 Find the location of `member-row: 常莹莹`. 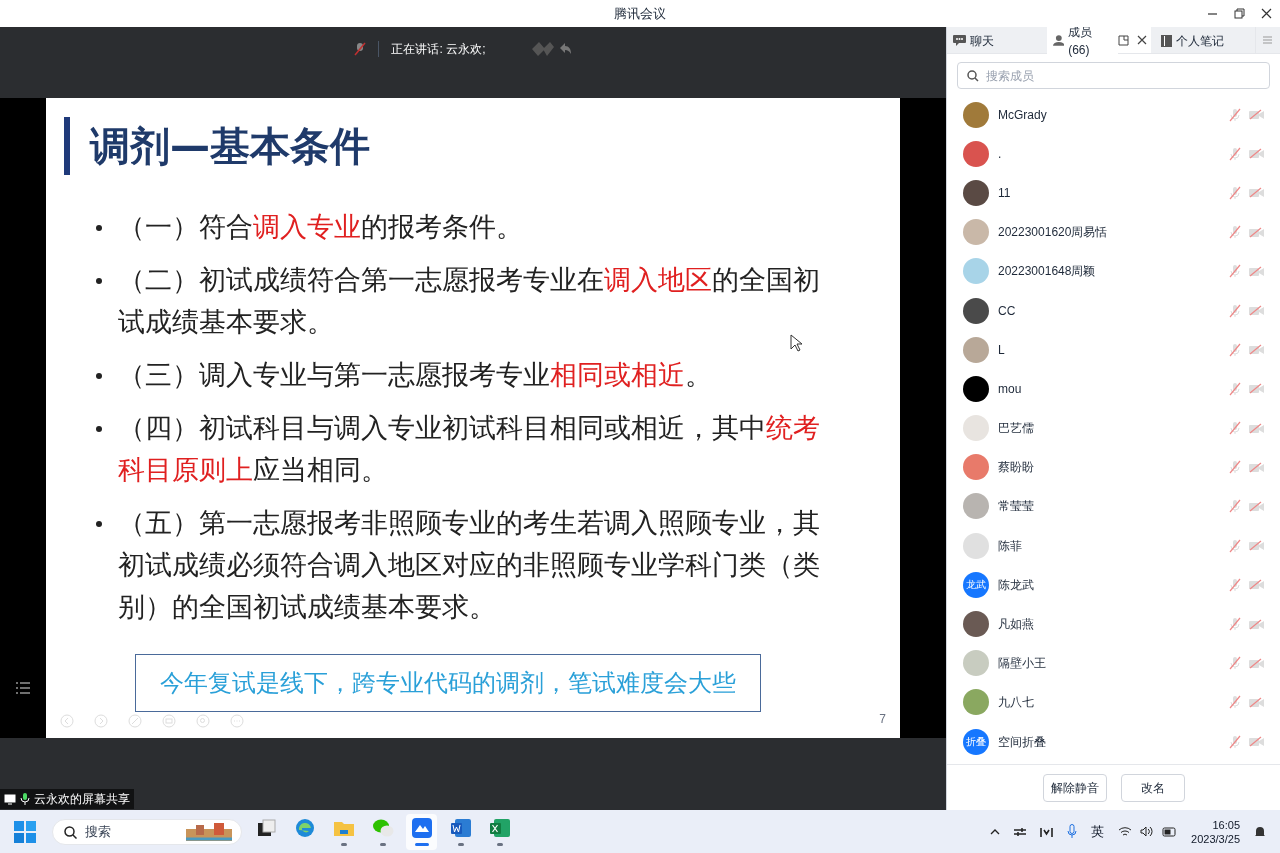

member-row: 常莹莹 is located at coordinates (1113, 506).